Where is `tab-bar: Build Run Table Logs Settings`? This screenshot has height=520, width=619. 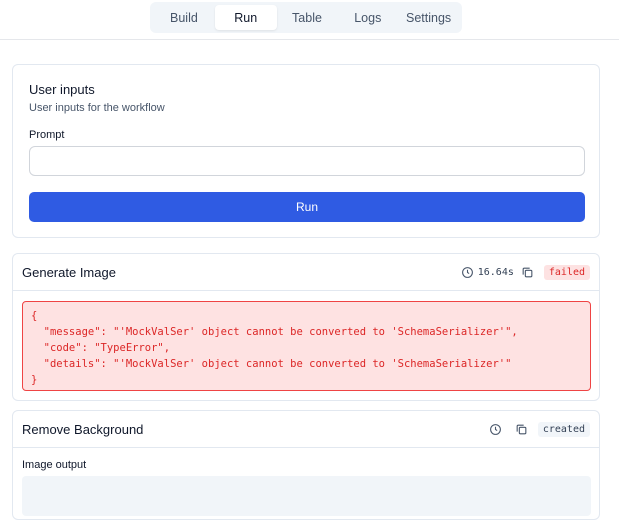 tab-bar: Build Run Table Logs Settings is located at coordinates (306, 17).